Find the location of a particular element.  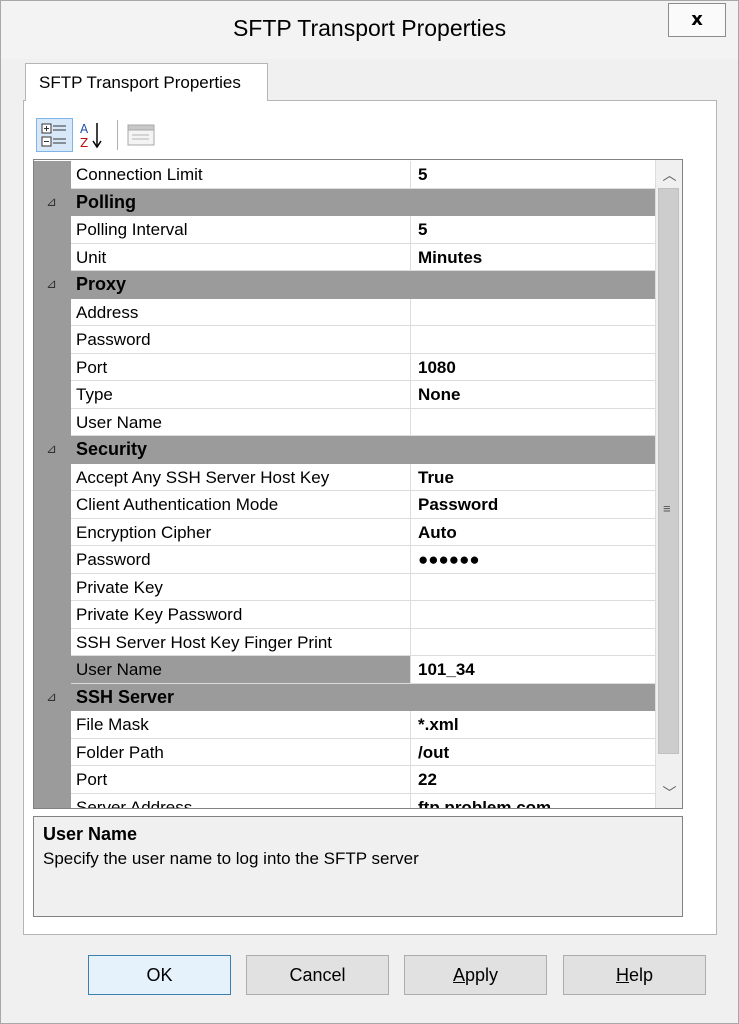

property-value: ●●●●●● is located at coordinates (533, 560).